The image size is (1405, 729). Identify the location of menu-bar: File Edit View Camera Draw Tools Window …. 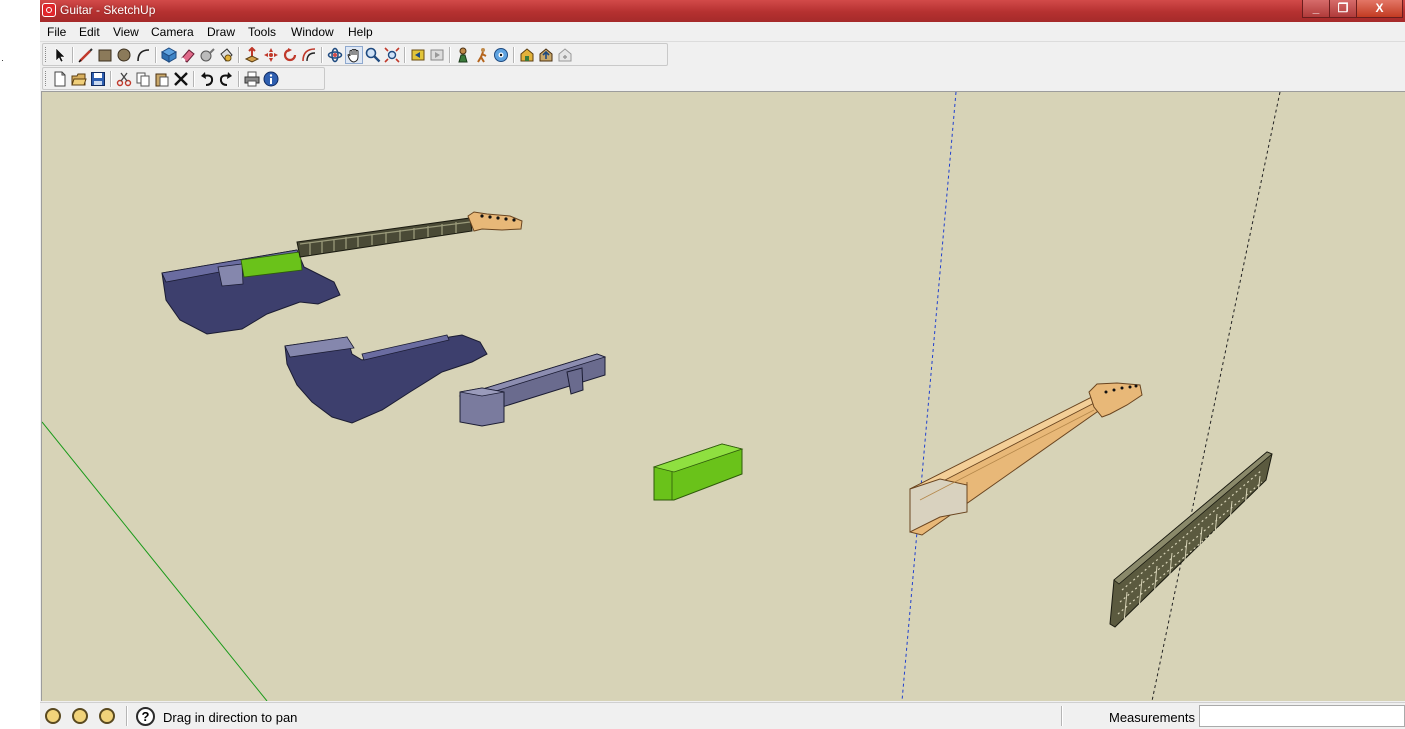
(722, 32).